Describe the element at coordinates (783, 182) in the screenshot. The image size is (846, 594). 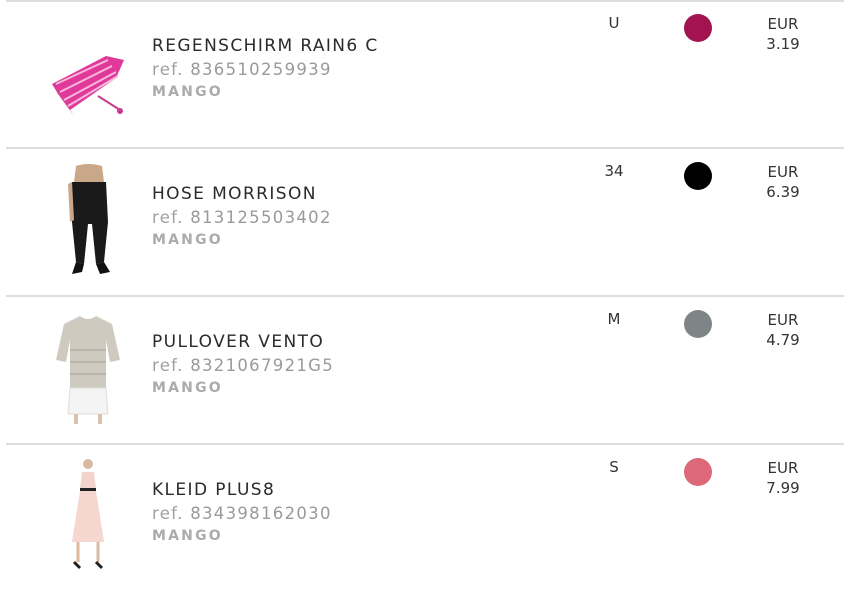
I see `price: EUR 6.39` at that location.